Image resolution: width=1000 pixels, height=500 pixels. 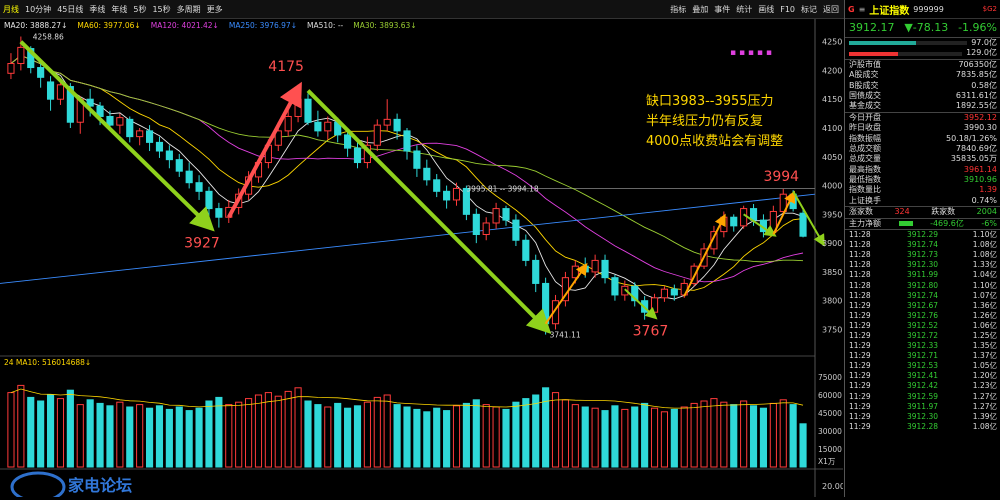 I want to click on stat-label: 最低指数, so click(x=865, y=180).